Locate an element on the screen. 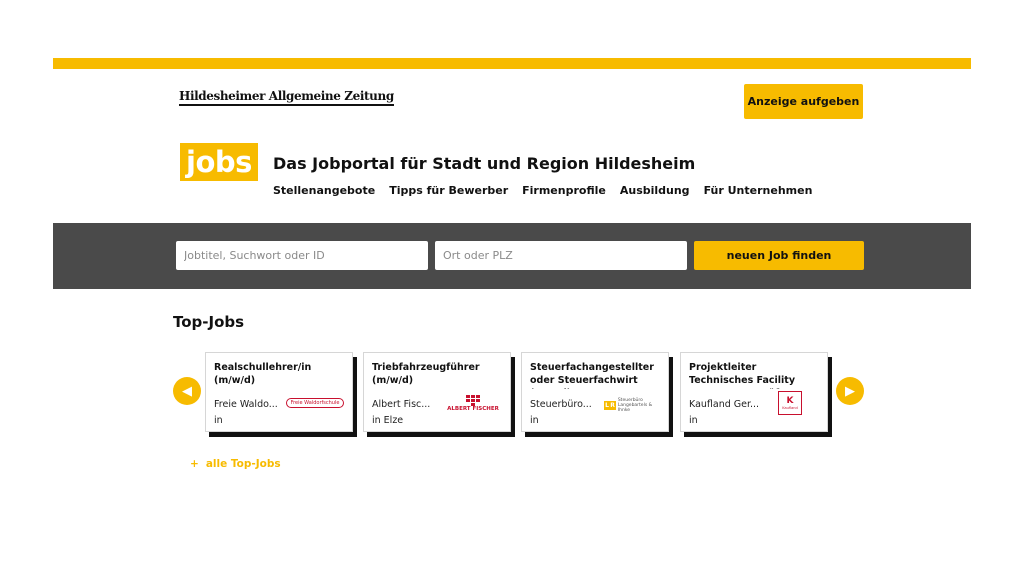 The image size is (1024, 576). job-card-title: Triebfahrzeugführer (m/w/d) is located at coordinates (426, 374).